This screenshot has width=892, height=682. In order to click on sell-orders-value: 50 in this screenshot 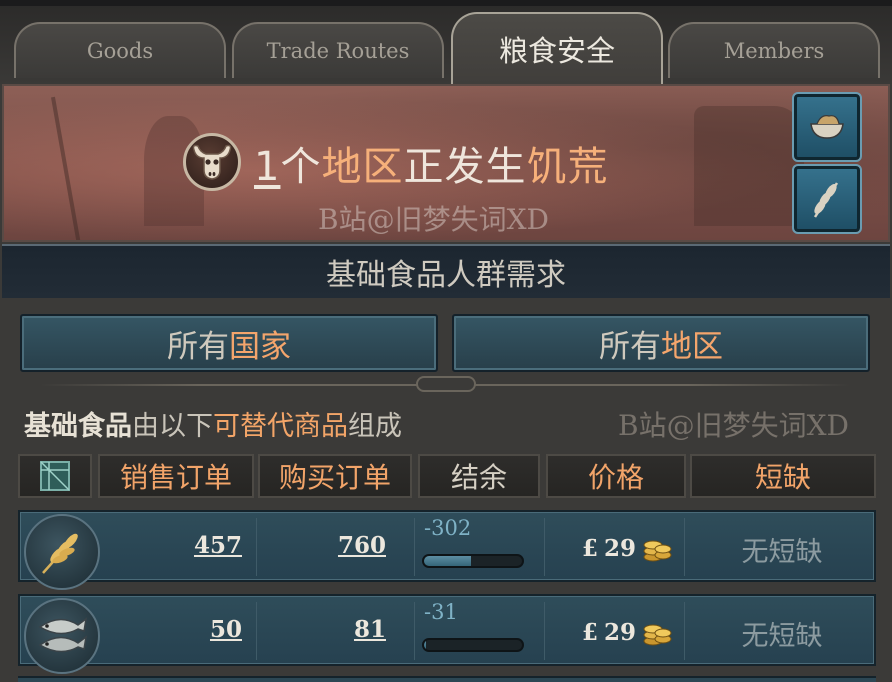, I will do `click(206, 632)`.